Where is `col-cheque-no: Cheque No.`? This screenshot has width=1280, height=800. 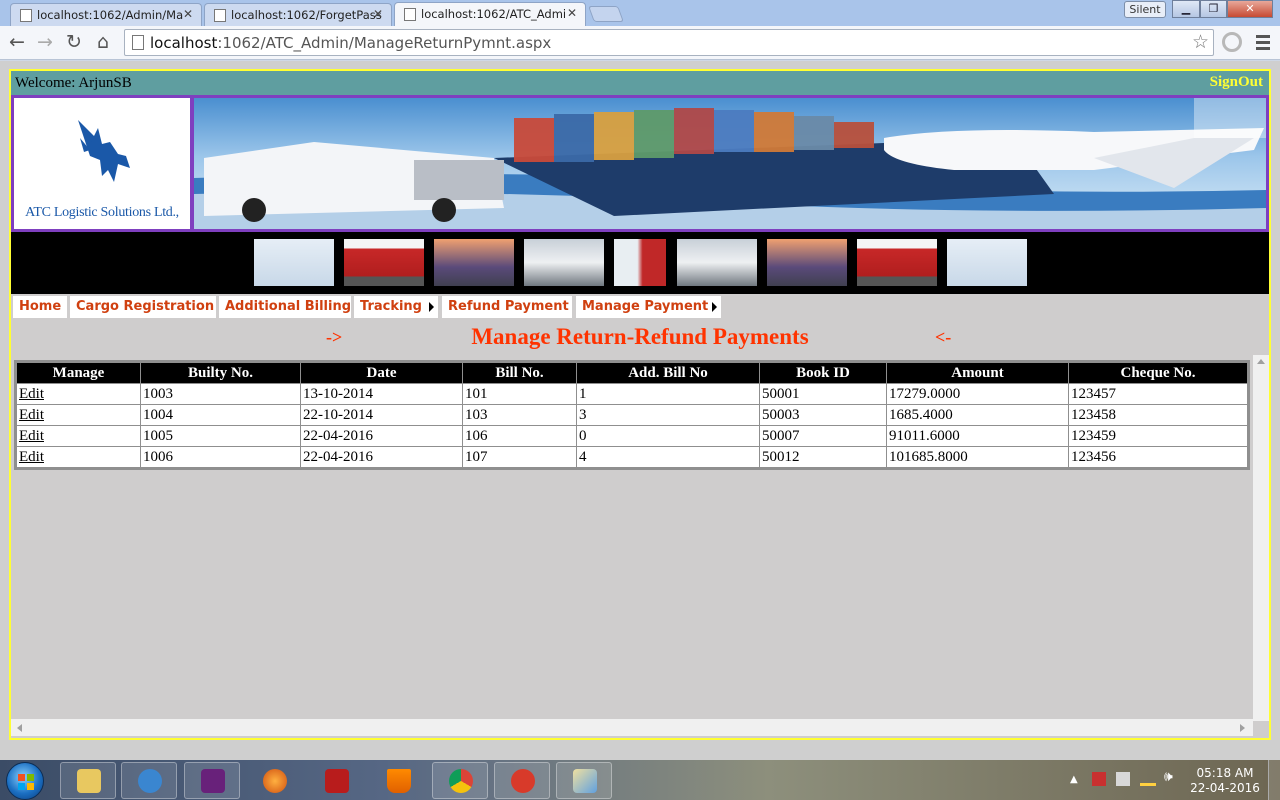
col-cheque-no: Cheque No. is located at coordinates (1158, 373).